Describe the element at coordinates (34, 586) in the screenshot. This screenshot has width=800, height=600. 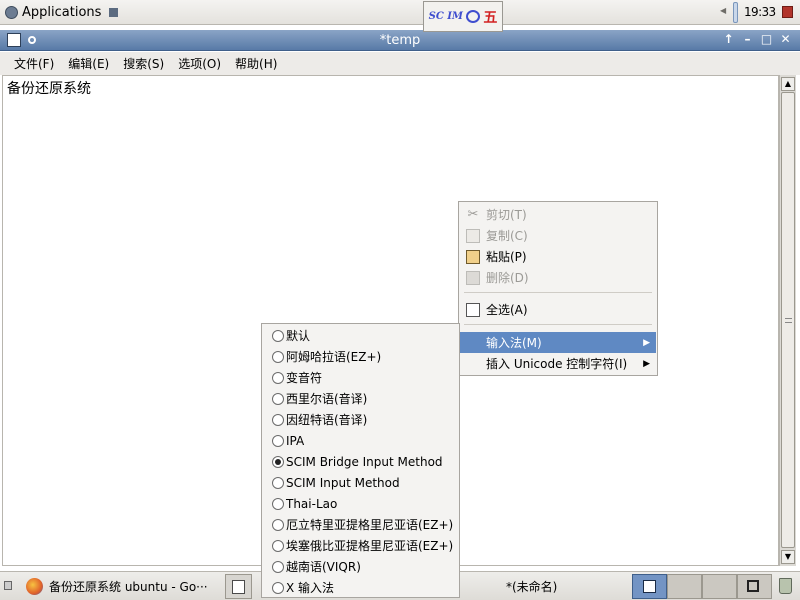
I see `firefox-icon` at that location.